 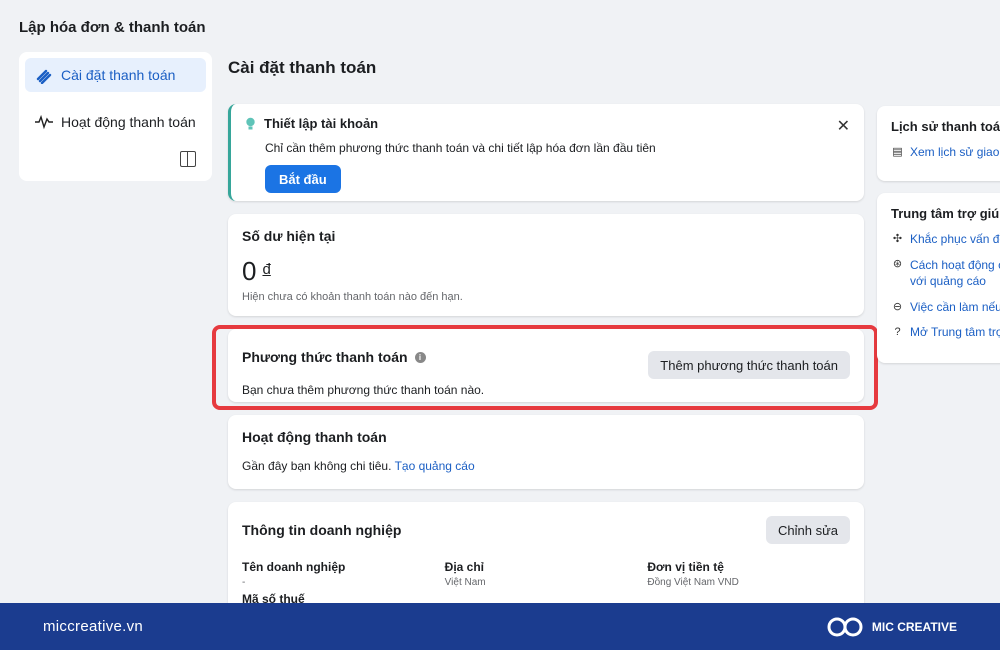 I want to click on link-label: Khắc phục vấn đề, so click(x=955, y=239).